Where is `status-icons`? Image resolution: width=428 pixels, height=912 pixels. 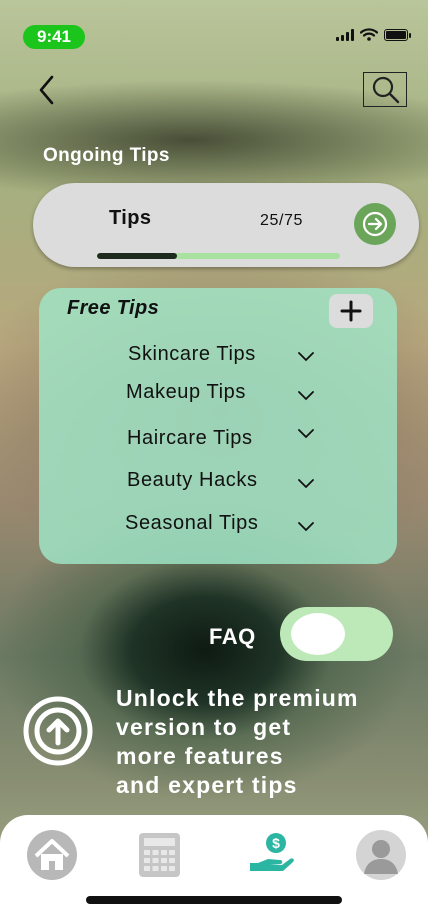
status-icons is located at coordinates (373, 34).